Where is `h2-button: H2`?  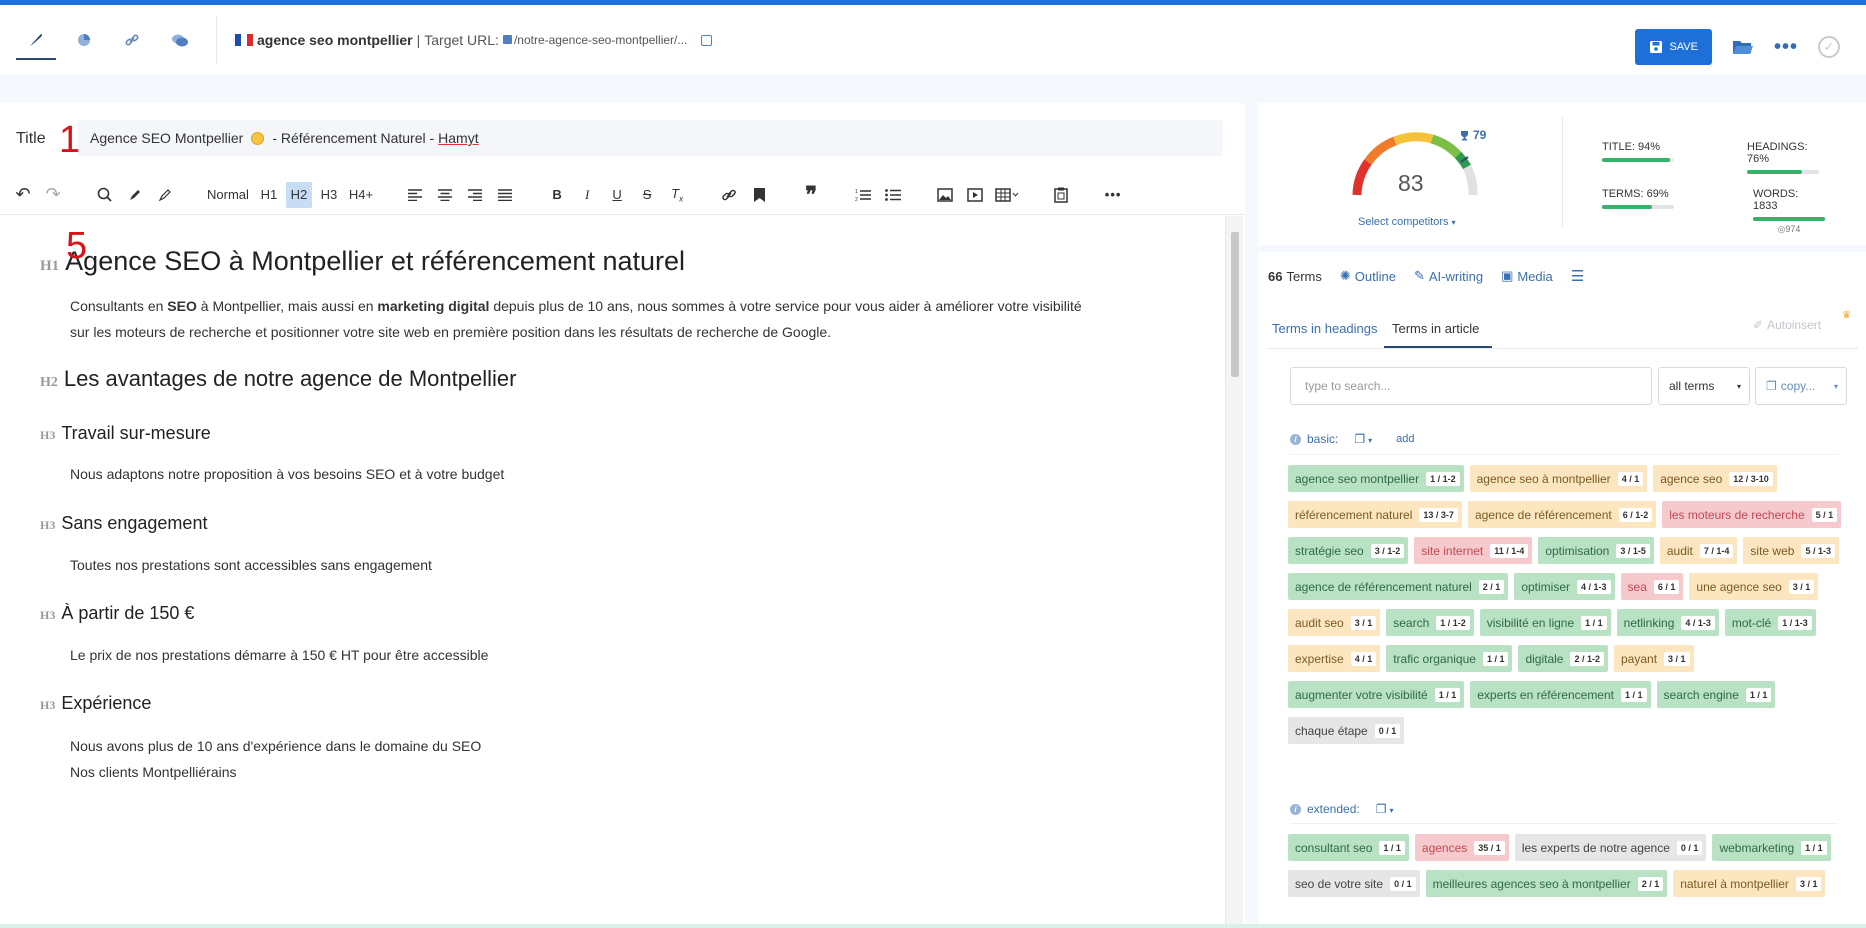
h2-button: H2 is located at coordinates (298, 194).